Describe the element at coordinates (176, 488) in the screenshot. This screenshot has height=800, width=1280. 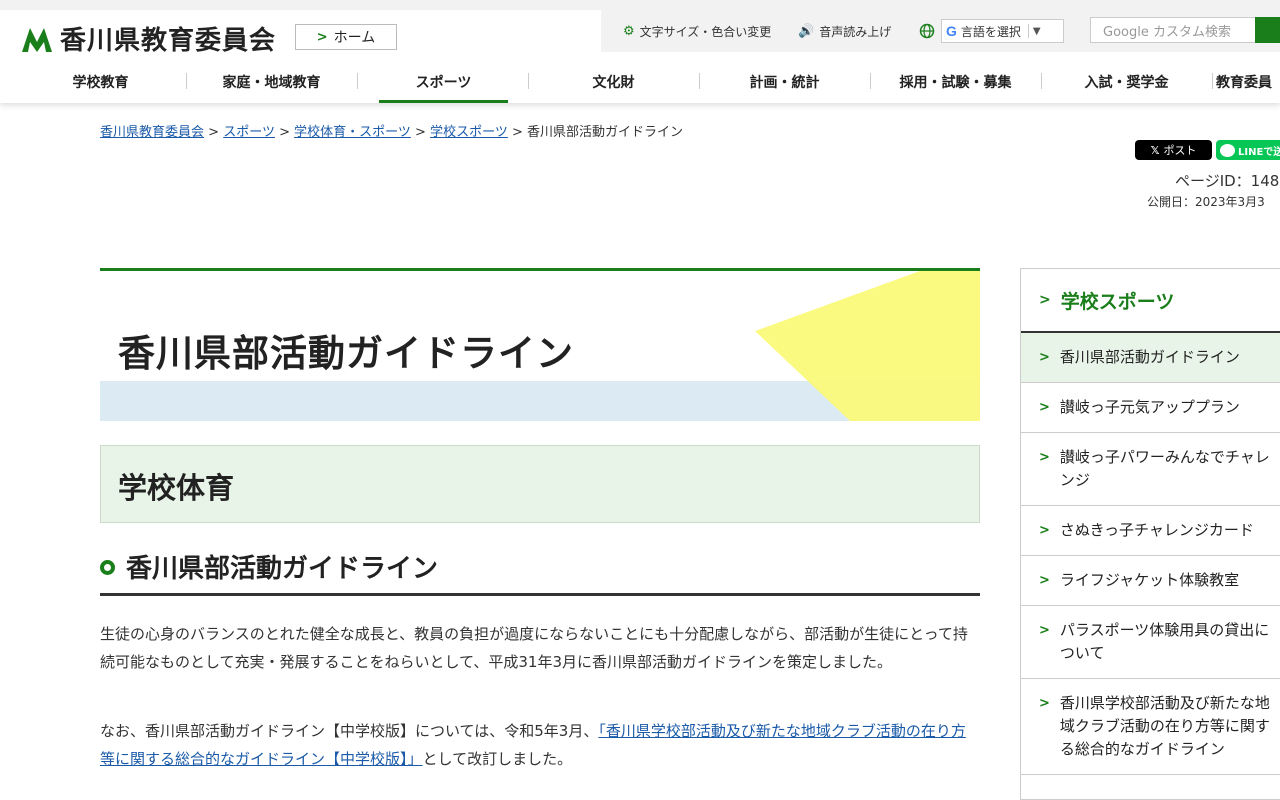
I see `category-heading: 学校体育` at that location.